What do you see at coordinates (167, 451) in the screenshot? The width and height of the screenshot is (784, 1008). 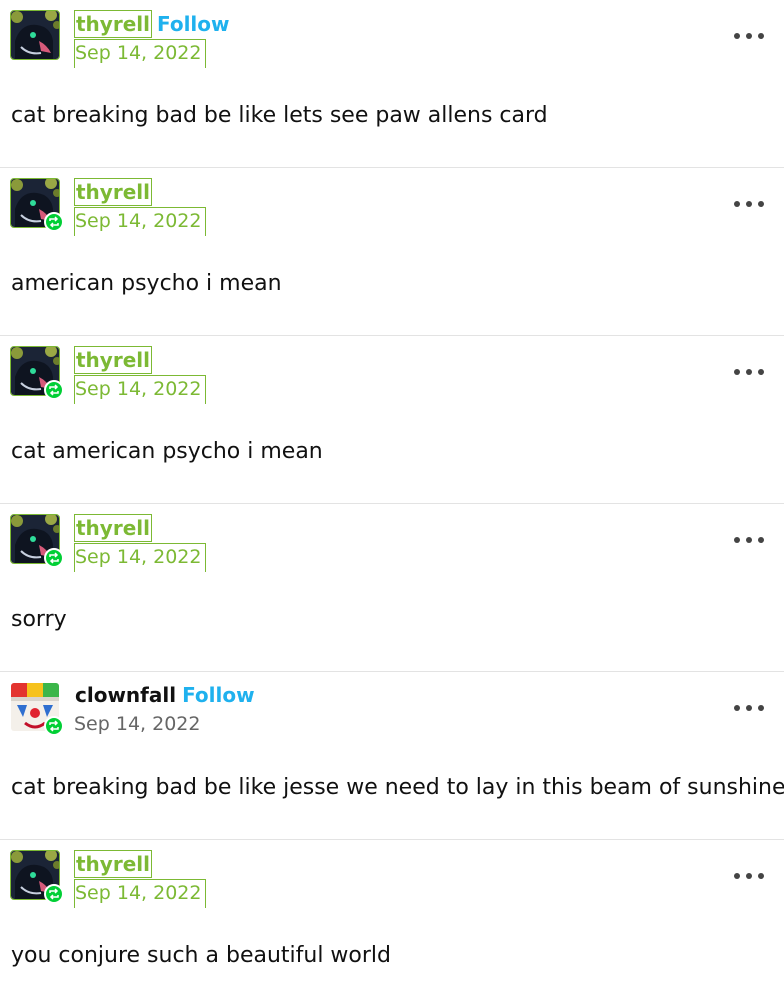 I see `post-text: cat american psycho i mean` at bounding box center [167, 451].